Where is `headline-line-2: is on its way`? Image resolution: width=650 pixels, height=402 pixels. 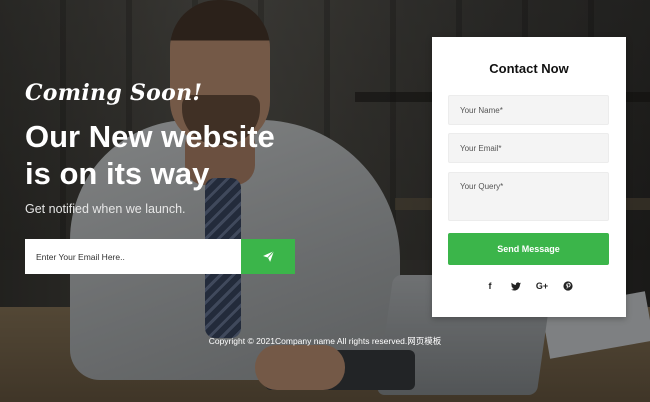 headline-line-2: is on its way is located at coordinates (117, 173).